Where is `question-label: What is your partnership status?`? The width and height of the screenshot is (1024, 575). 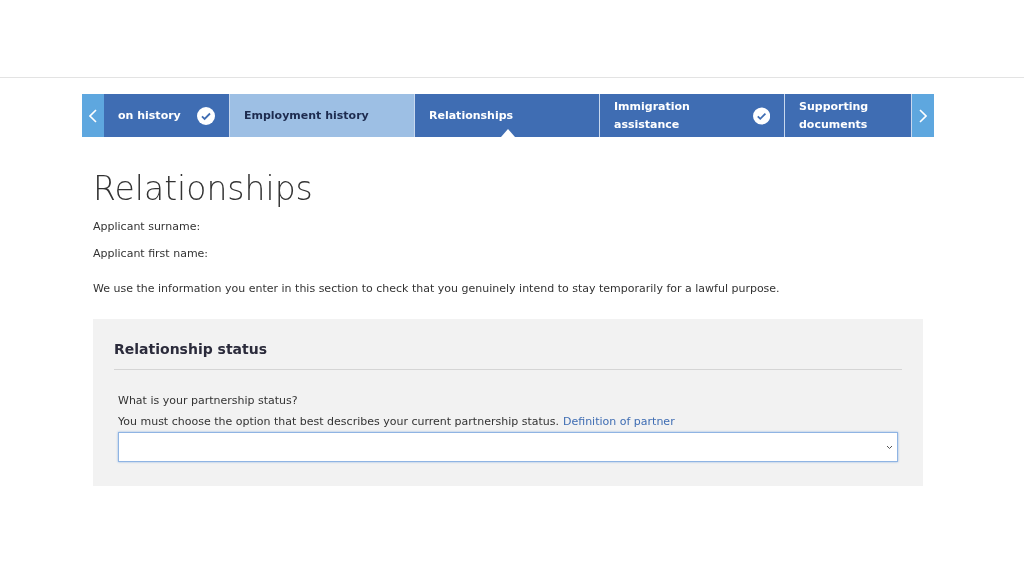
question-label: What is your partnership status? is located at coordinates (208, 401).